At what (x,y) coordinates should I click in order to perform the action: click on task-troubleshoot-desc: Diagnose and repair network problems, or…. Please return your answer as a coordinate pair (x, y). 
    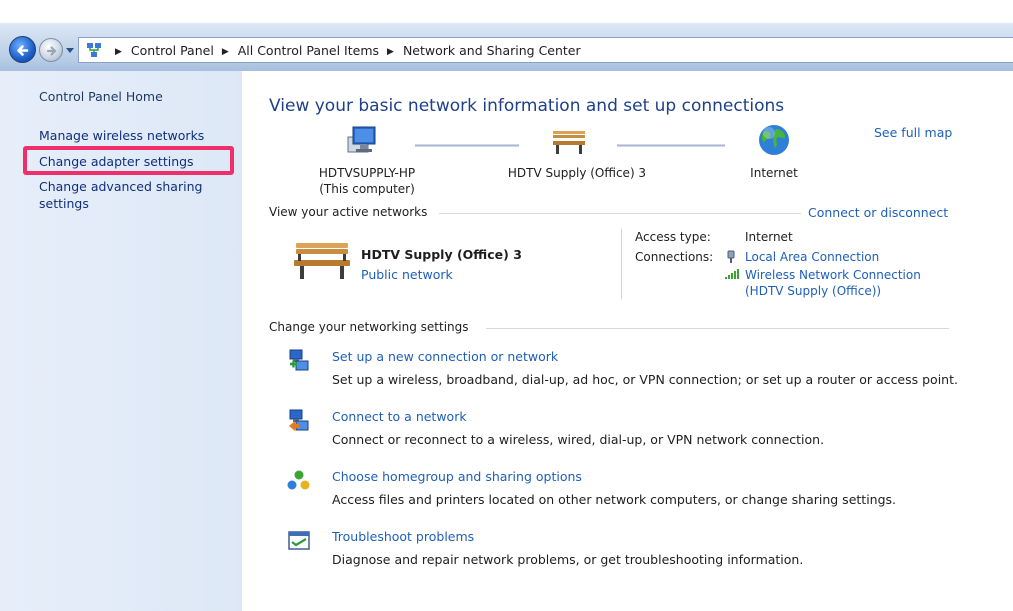
    Looking at the image, I should click on (568, 559).